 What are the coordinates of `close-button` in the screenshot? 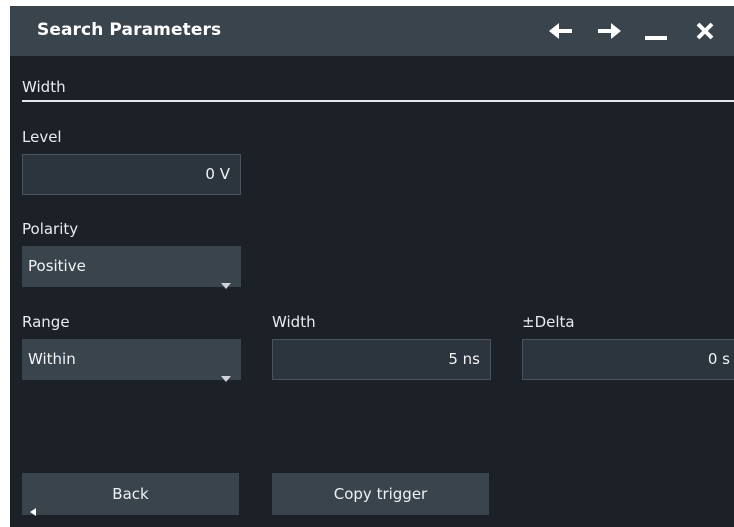 It's located at (705, 31).